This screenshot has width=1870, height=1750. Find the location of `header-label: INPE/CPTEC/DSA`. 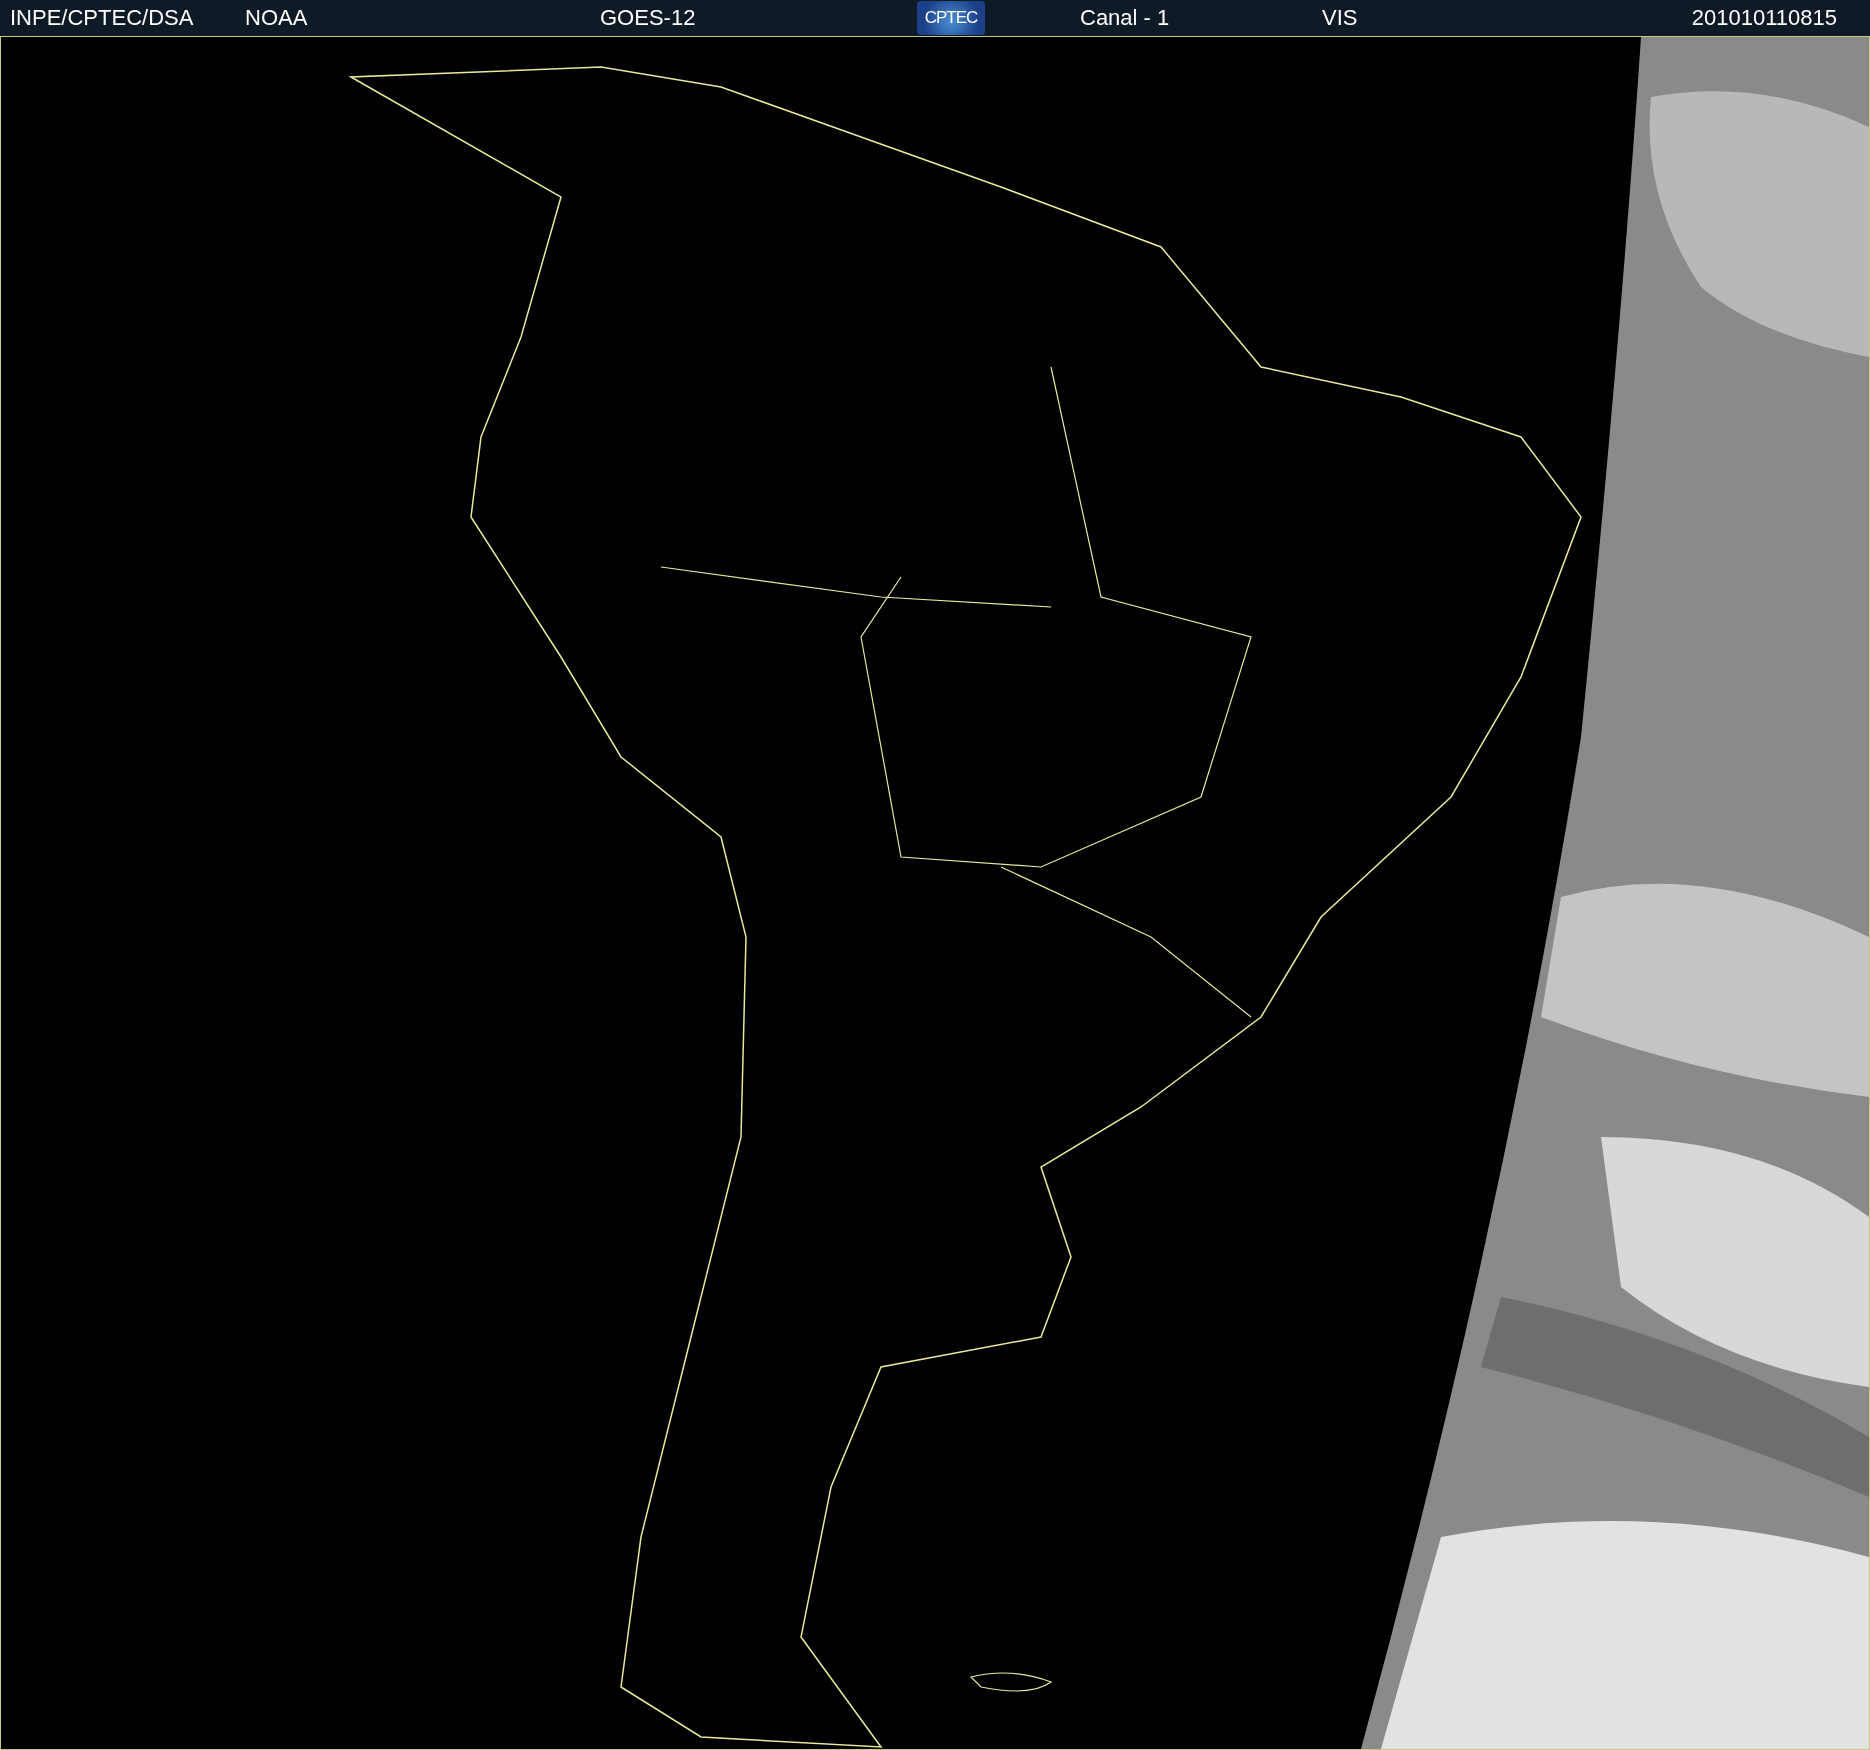

header-label: INPE/CPTEC/DSA is located at coordinates (102, 18).